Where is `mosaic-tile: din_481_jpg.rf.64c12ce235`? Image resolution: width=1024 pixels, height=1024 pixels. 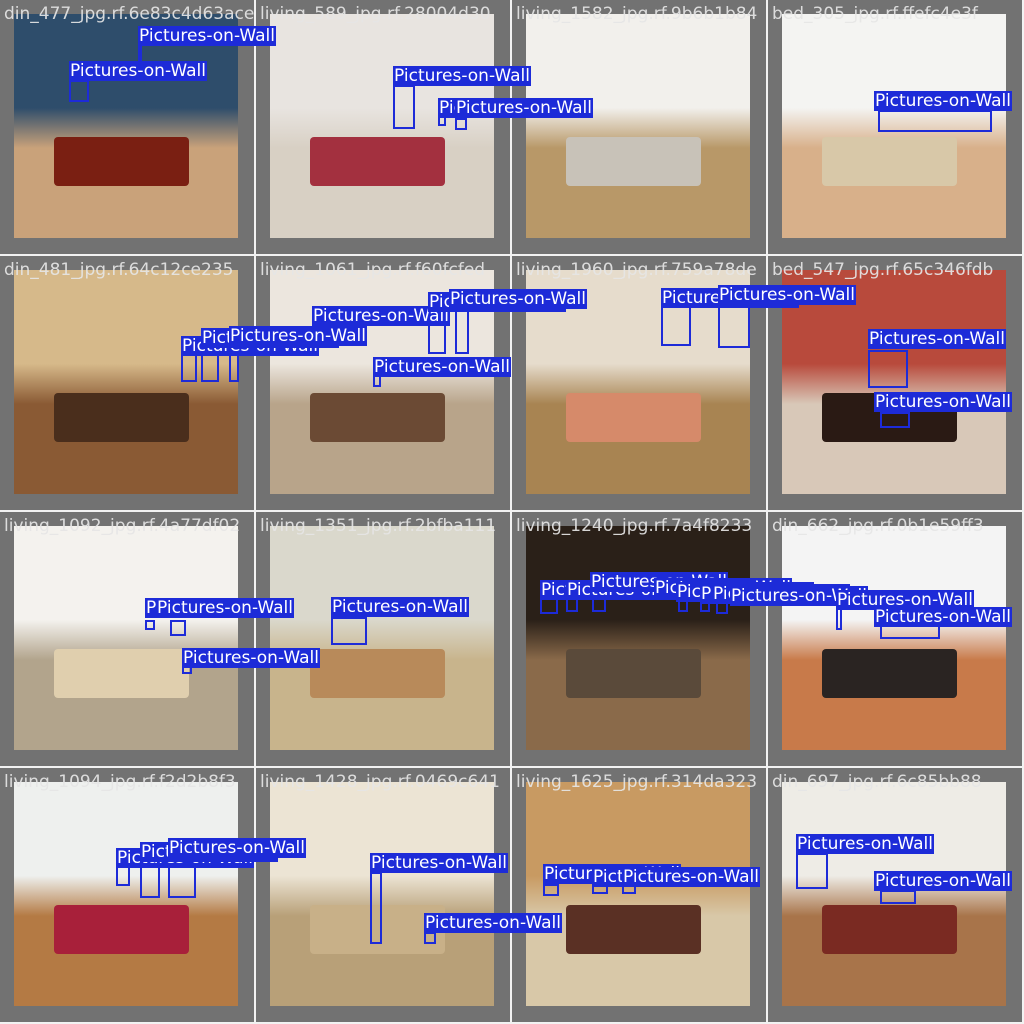 mosaic-tile: din_481_jpg.rf.64c12ce235 is located at coordinates (128, 384).